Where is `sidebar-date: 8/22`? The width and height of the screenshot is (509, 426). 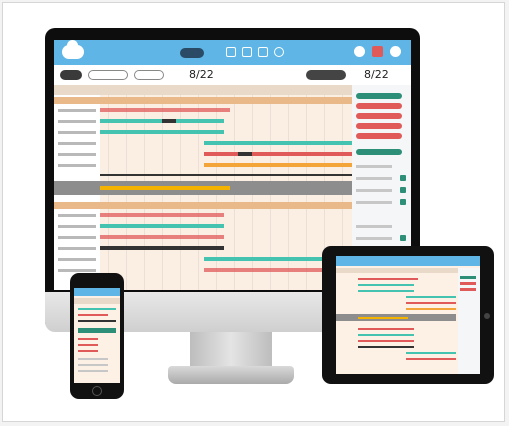 sidebar-date: 8/22 is located at coordinates (376, 74).